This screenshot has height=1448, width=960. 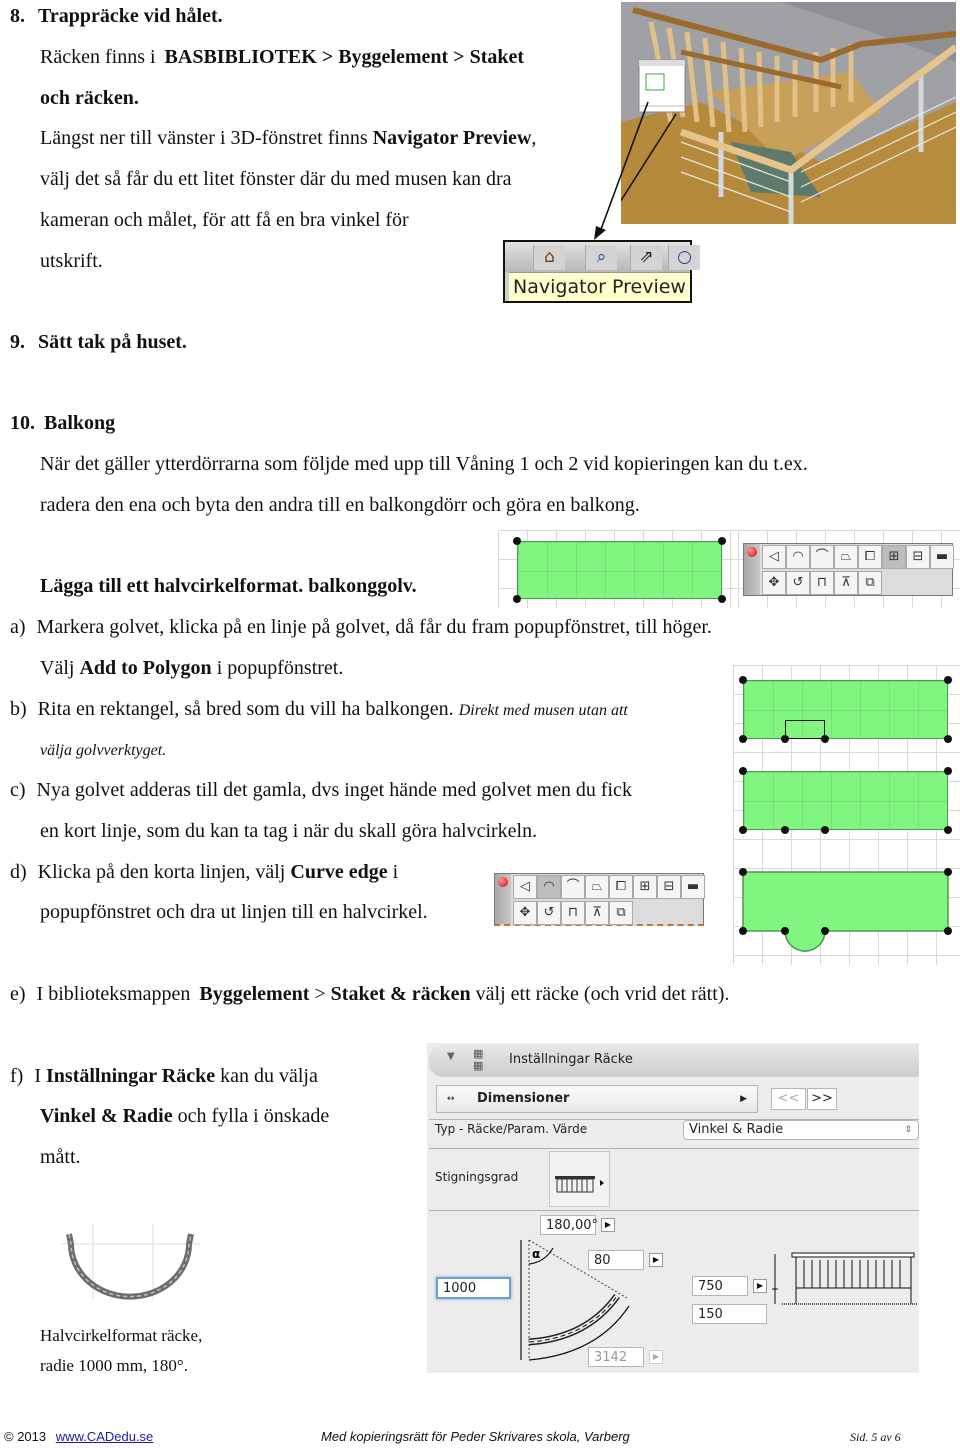 I want to click on palette-1-tool-button: ⧠, so click(x=870, y=557).